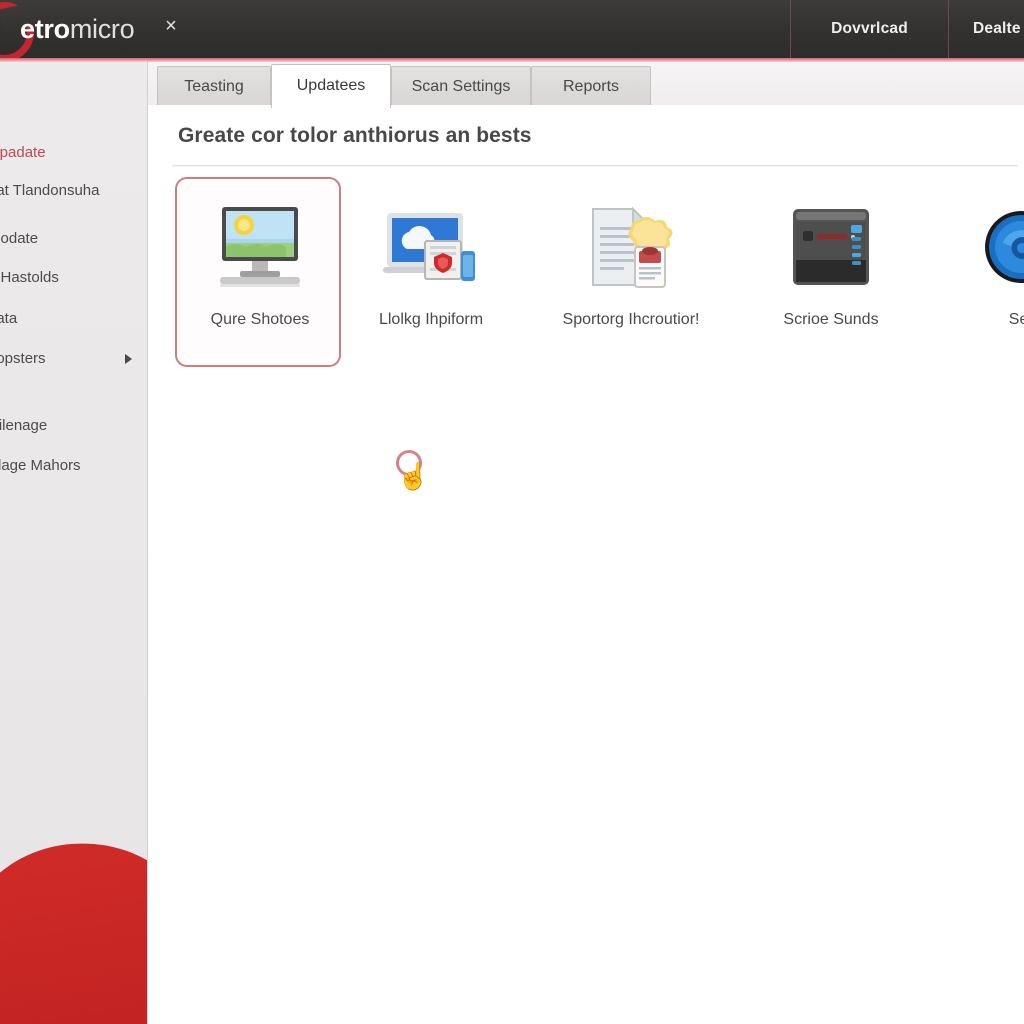 This screenshot has width=1024, height=1024. I want to click on logo-text-bold: etro, so click(45, 29).